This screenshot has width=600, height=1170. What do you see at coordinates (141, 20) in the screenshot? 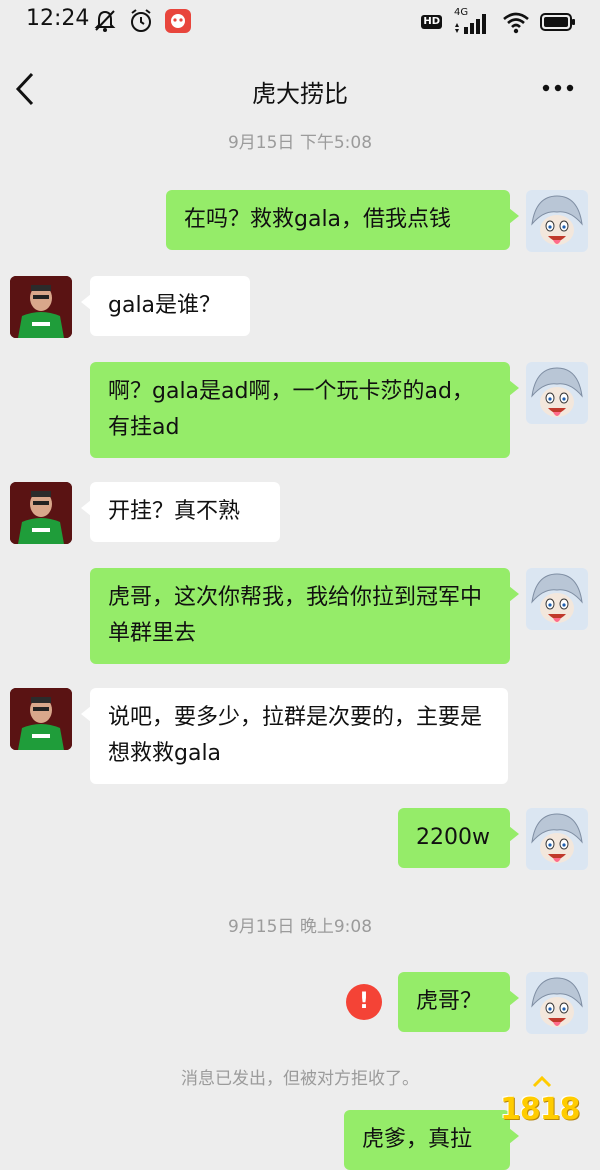
I see `alarm-icon` at bounding box center [141, 20].